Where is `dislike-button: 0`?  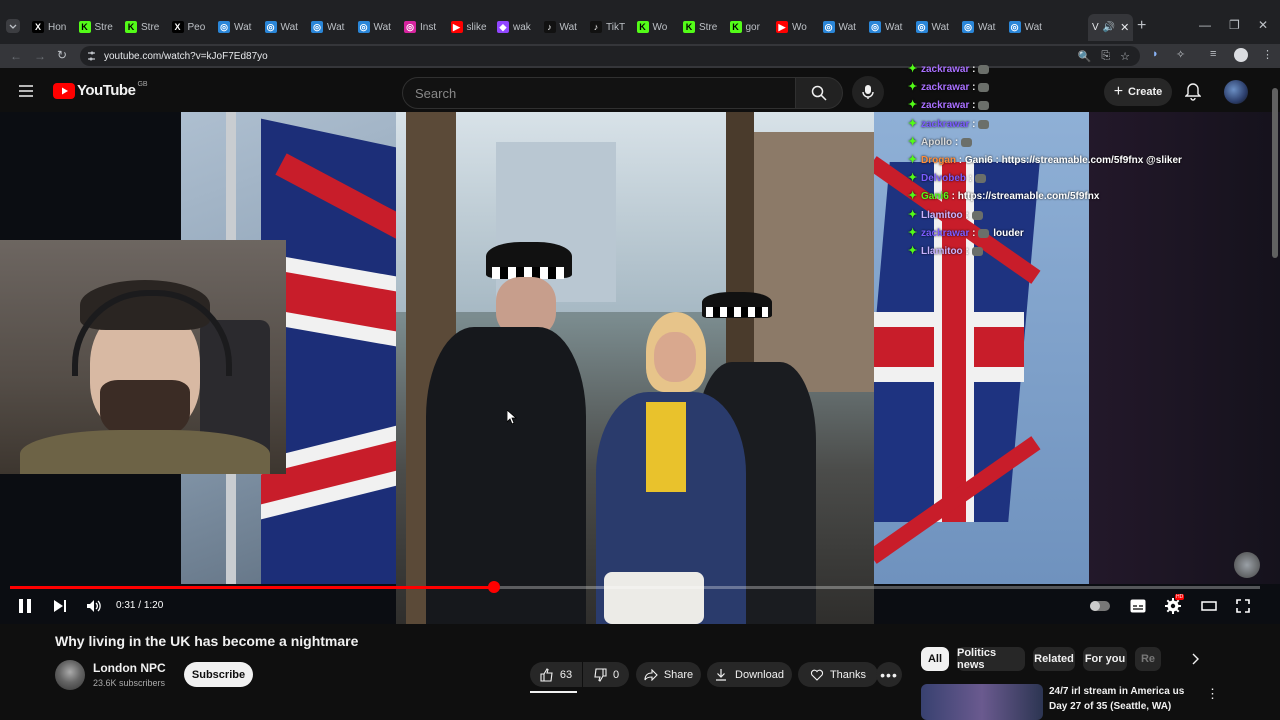 dislike-button: 0 is located at coordinates (606, 674).